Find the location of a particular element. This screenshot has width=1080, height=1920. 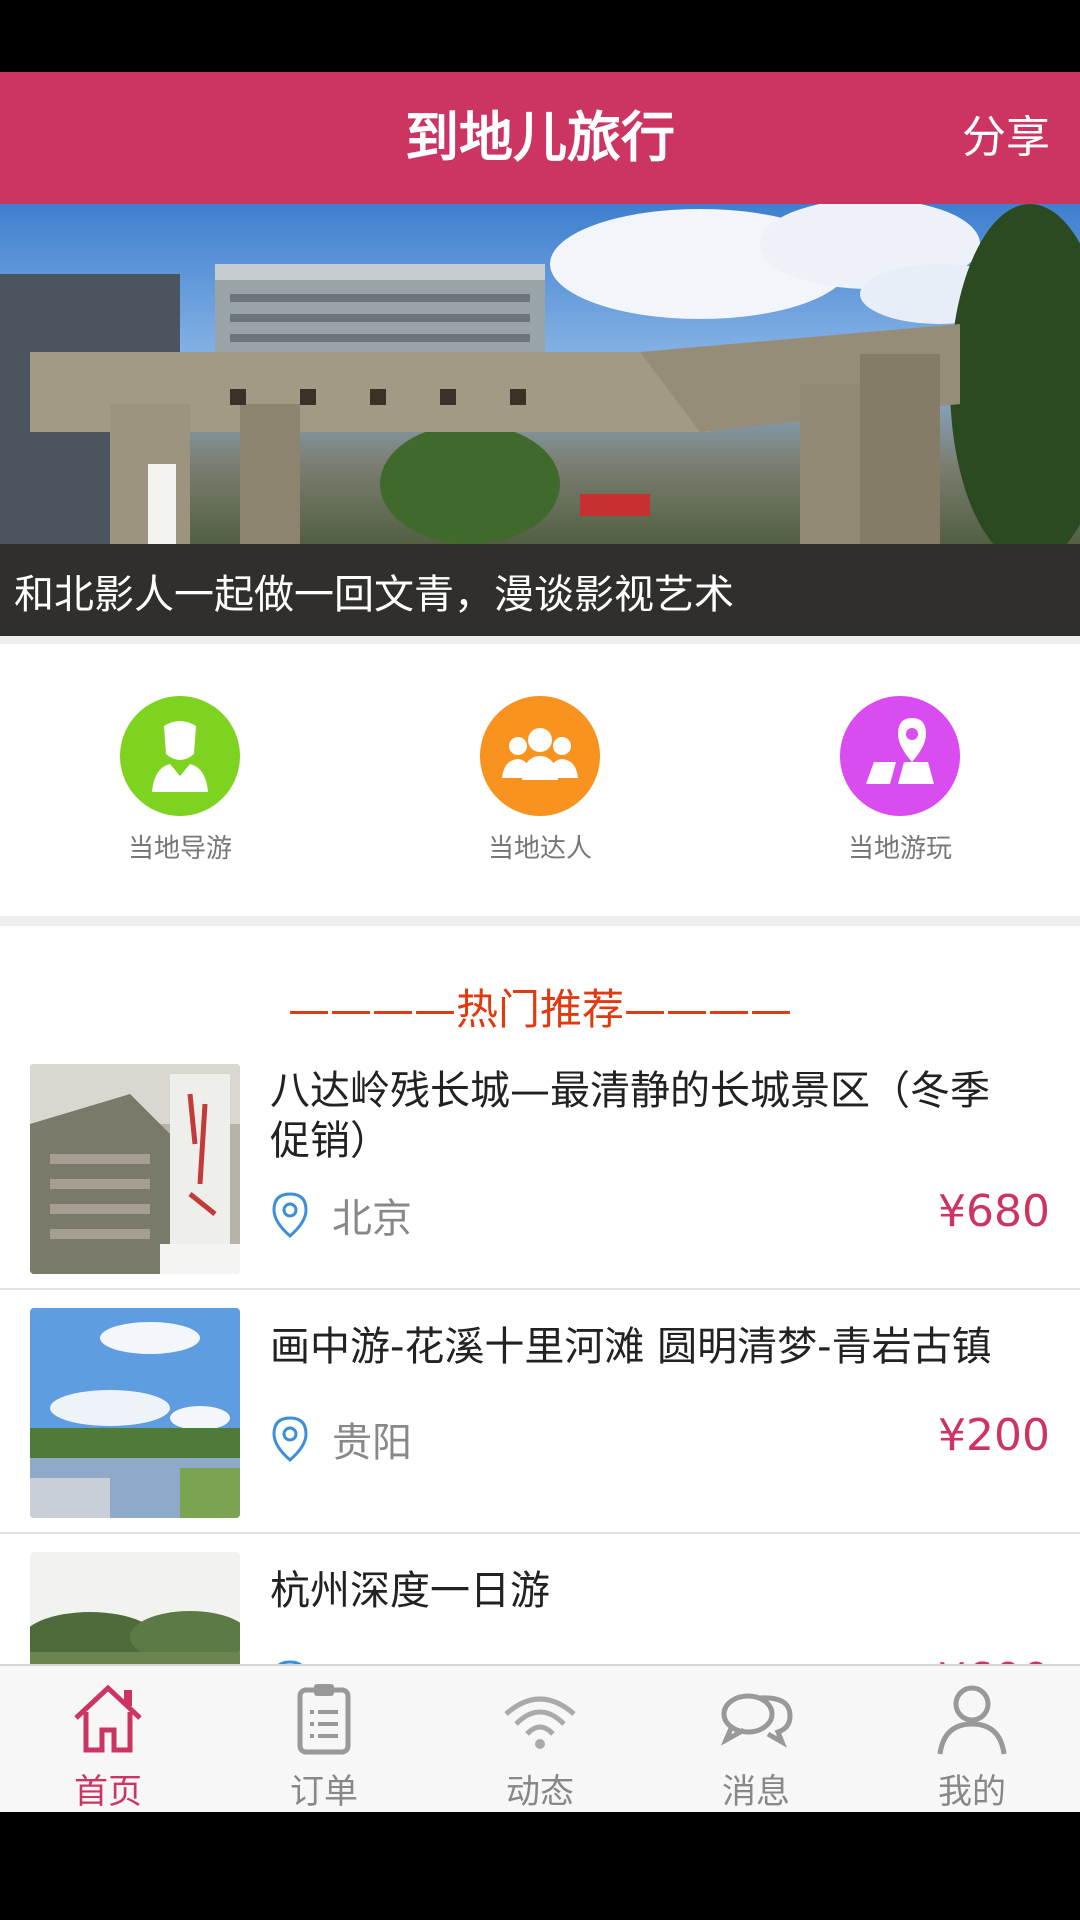

user-icon is located at coordinates (972, 1720).